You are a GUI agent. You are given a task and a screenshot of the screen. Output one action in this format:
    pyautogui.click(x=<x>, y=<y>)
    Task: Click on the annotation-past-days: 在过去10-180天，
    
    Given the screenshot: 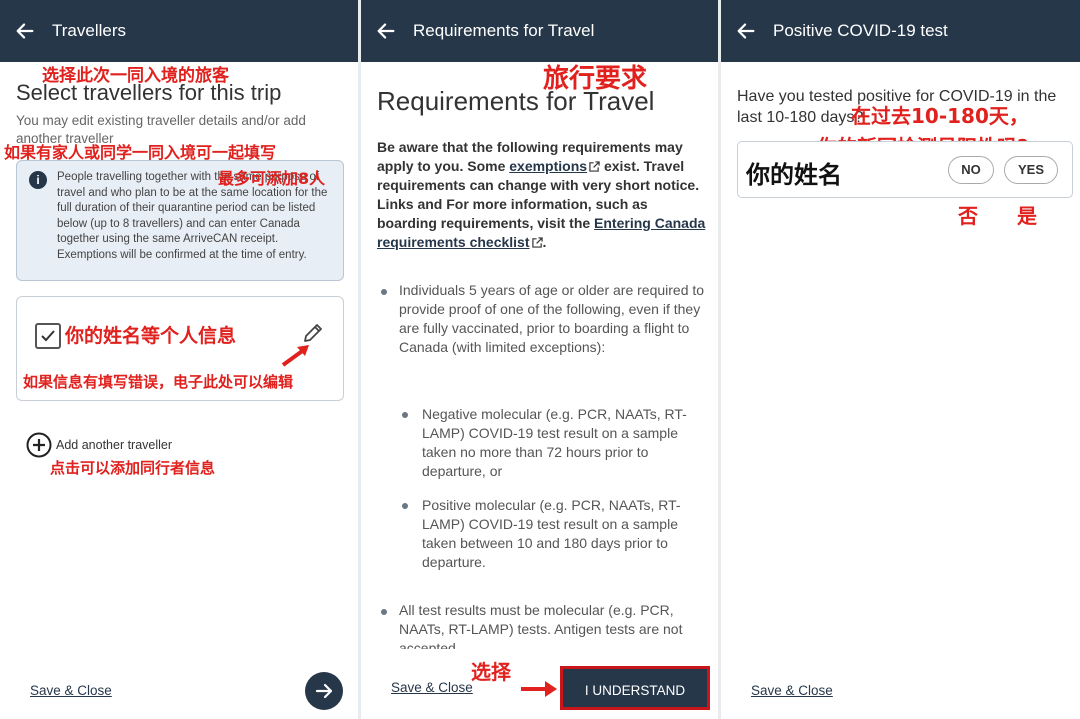 What is the action you would take?
    pyautogui.click(x=940, y=116)
    